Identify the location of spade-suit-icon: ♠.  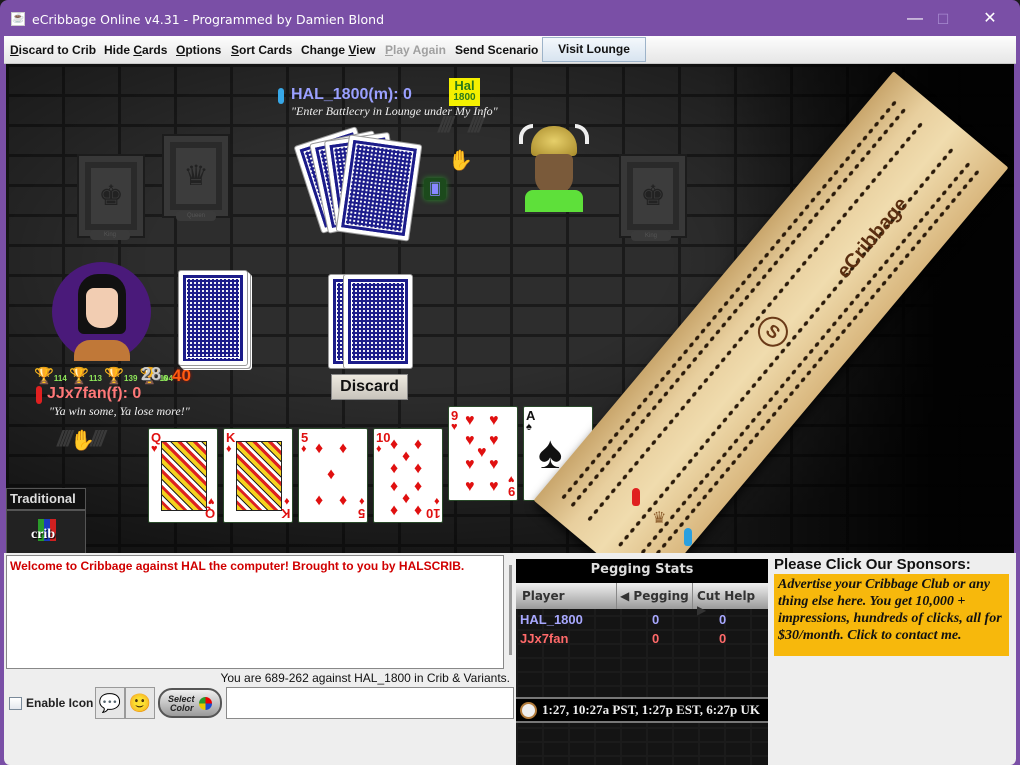
(529, 427).